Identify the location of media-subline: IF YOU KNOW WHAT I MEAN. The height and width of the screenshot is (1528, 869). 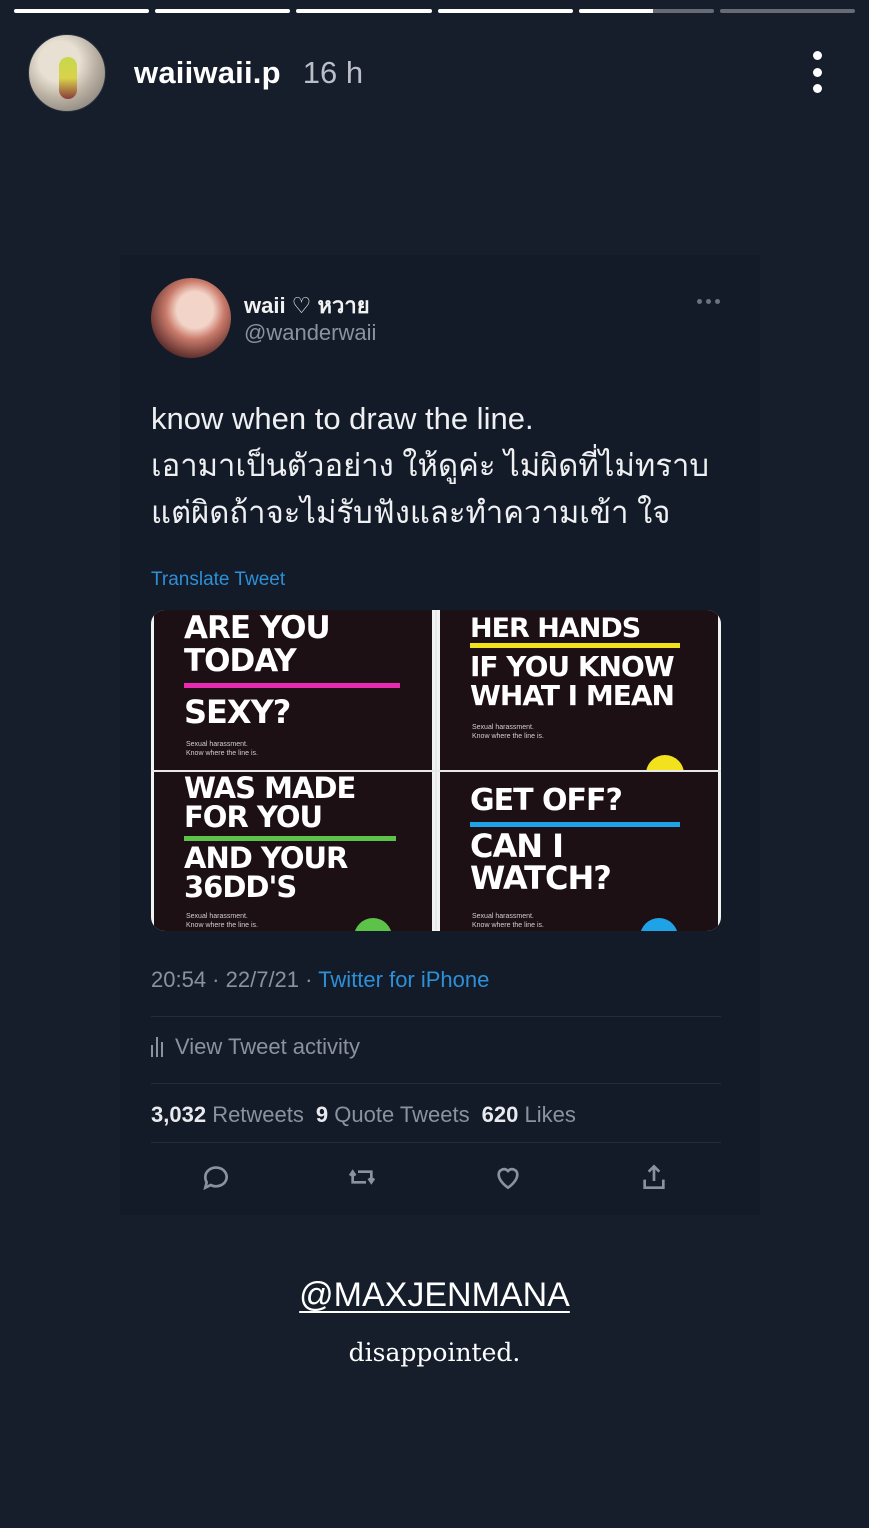
(572, 681).